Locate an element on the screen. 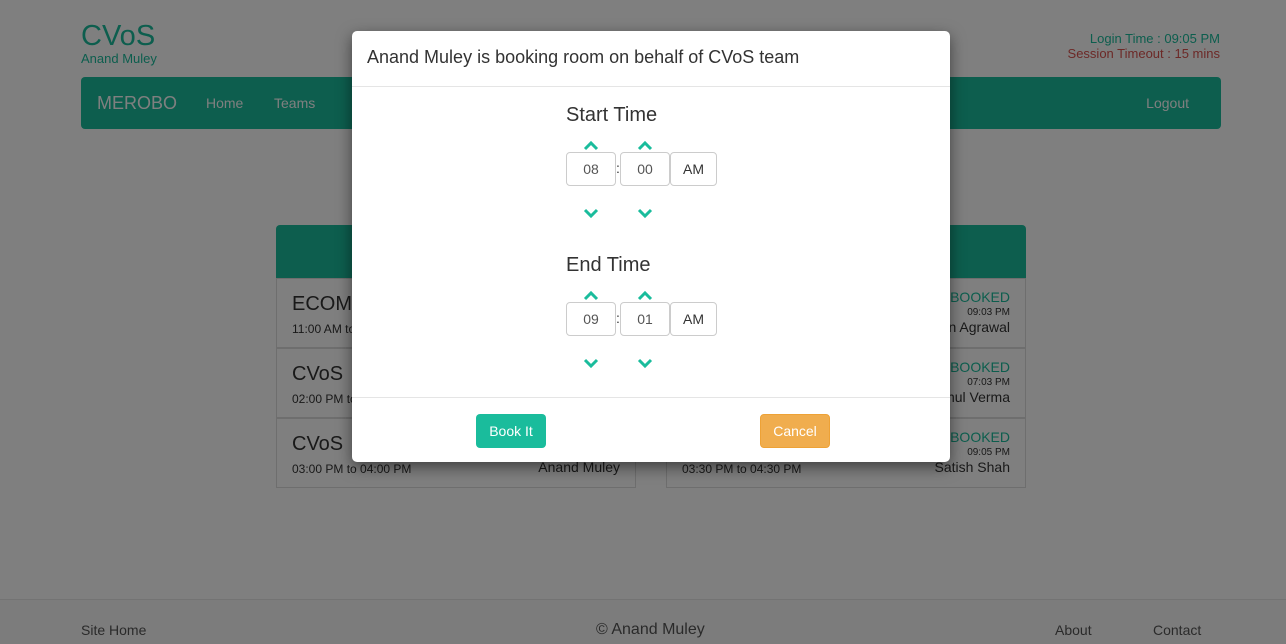 The height and width of the screenshot is (644, 1286). end-minute-input: 01 is located at coordinates (645, 319).